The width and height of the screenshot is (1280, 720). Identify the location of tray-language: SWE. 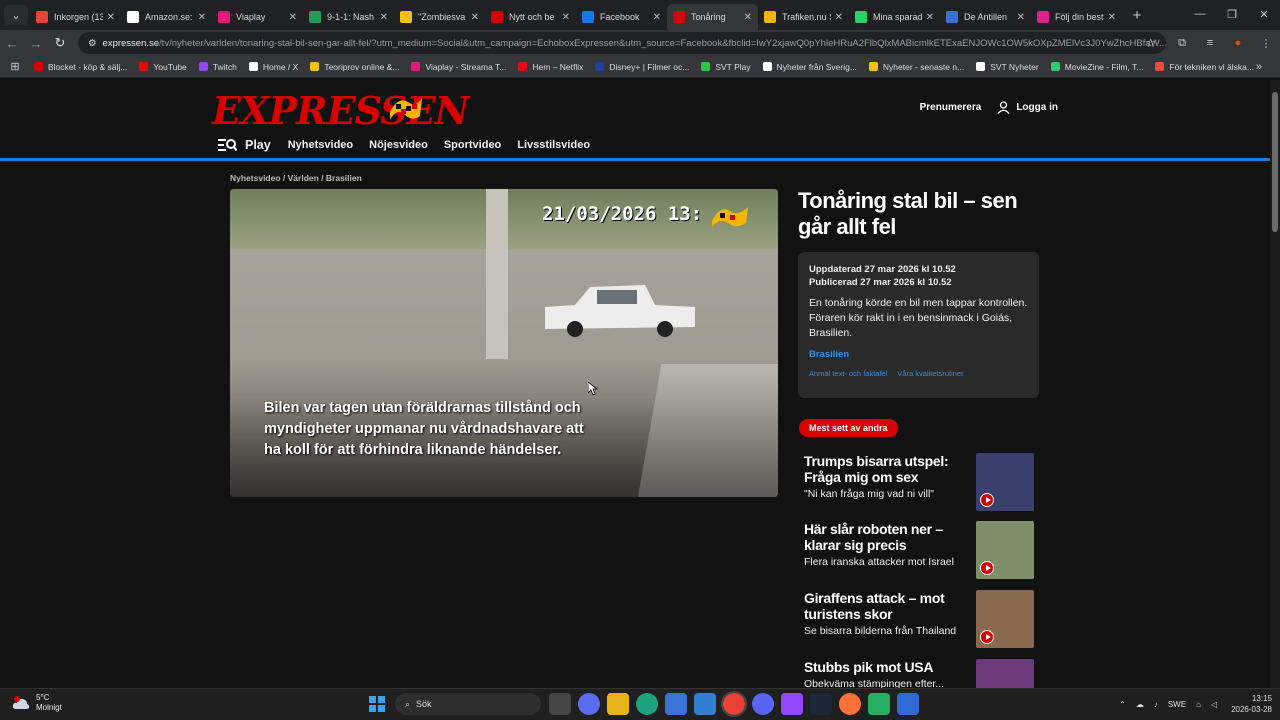
(1177, 704).